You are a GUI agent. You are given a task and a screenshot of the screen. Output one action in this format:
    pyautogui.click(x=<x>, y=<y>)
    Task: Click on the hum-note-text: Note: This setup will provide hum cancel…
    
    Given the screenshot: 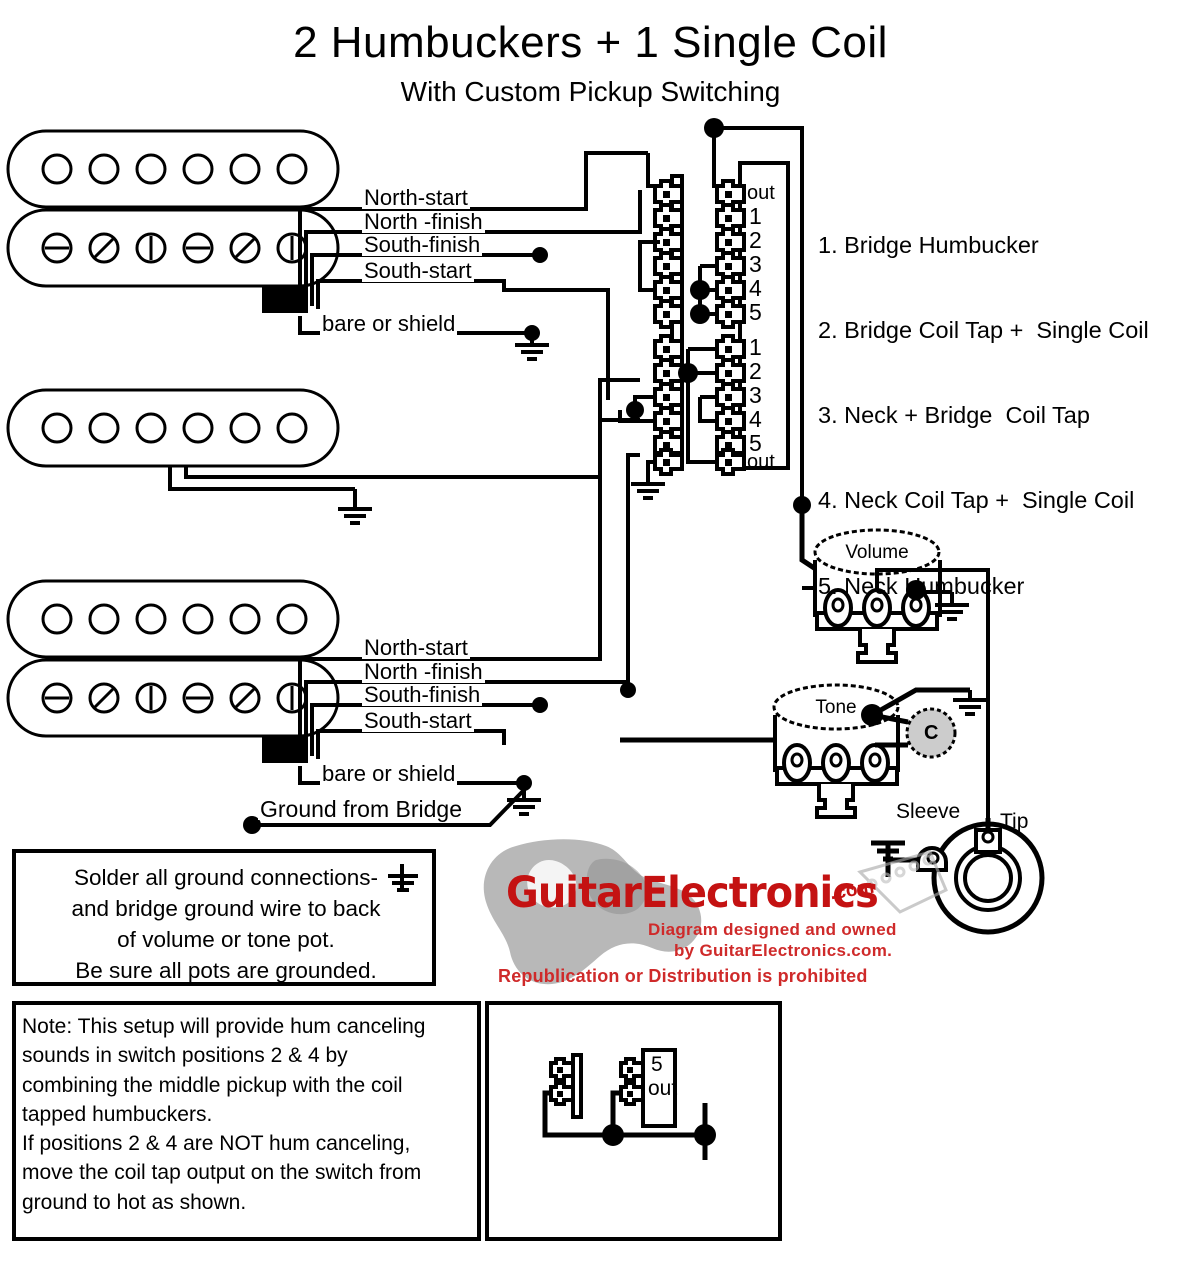 What is the action you would take?
    pyautogui.click(x=224, y=1114)
    